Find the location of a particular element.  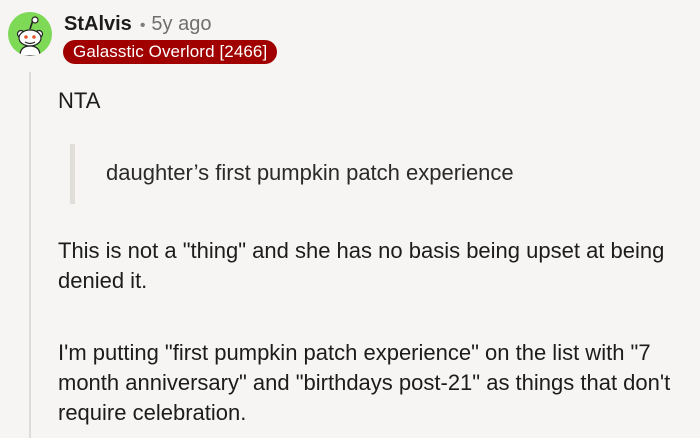

comment-verdict: NTA is located at coordinates (79, 100).